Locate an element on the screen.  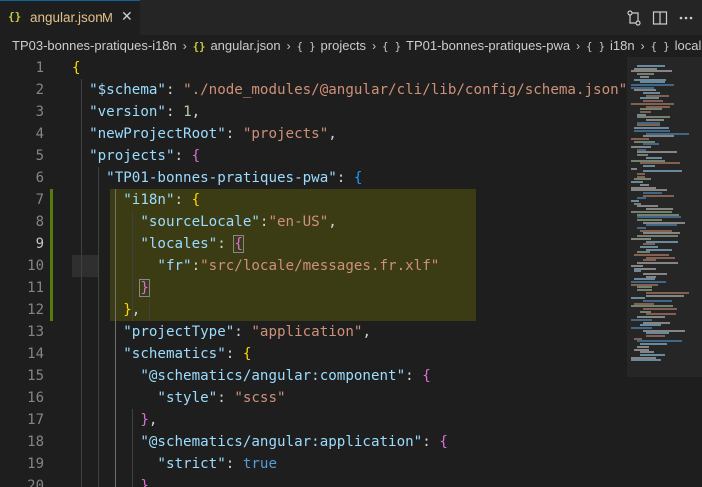
split-editor-icon is located at coordinates (660, 18).